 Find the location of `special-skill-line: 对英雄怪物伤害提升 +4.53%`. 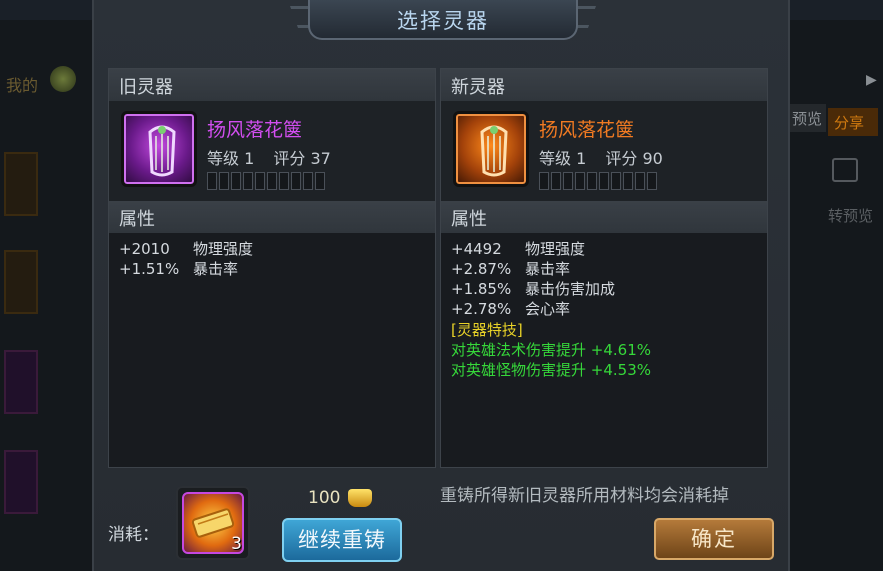

special-skill-line: 对英雄怪物伤害提升 +4.53% is located at coordinates (551, 370).